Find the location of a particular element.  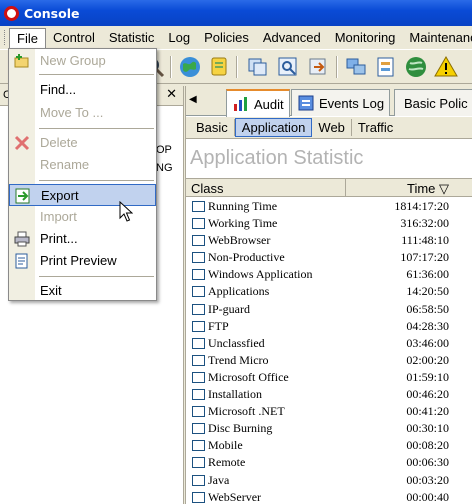

table-row: Microsoft .NET 00:41:20 is located at coordinates (329, 411).